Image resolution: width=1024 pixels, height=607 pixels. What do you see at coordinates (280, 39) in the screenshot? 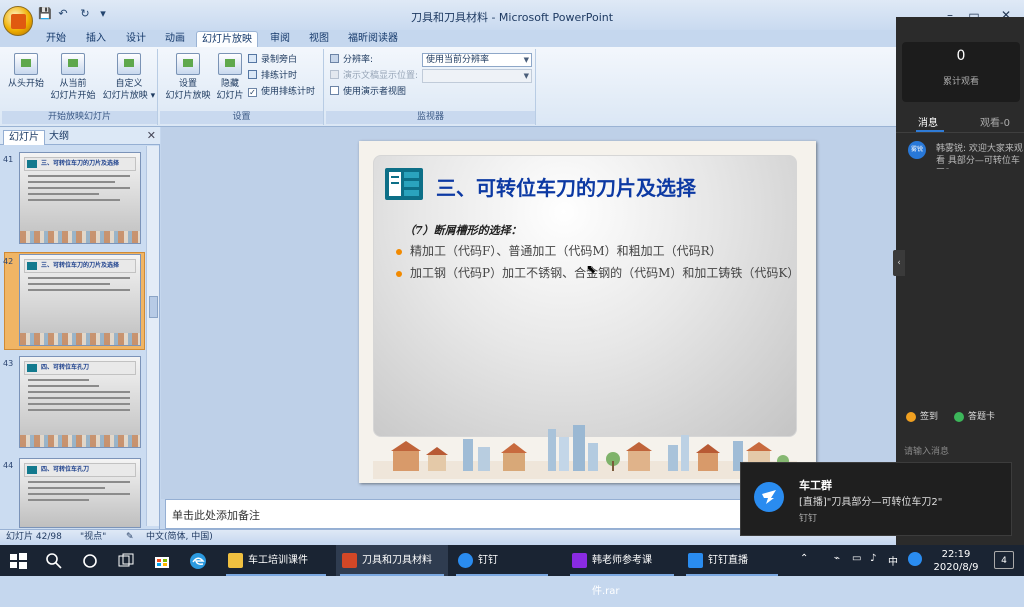
I see `tab-review: 审阅` at bounding box center [280, 39].